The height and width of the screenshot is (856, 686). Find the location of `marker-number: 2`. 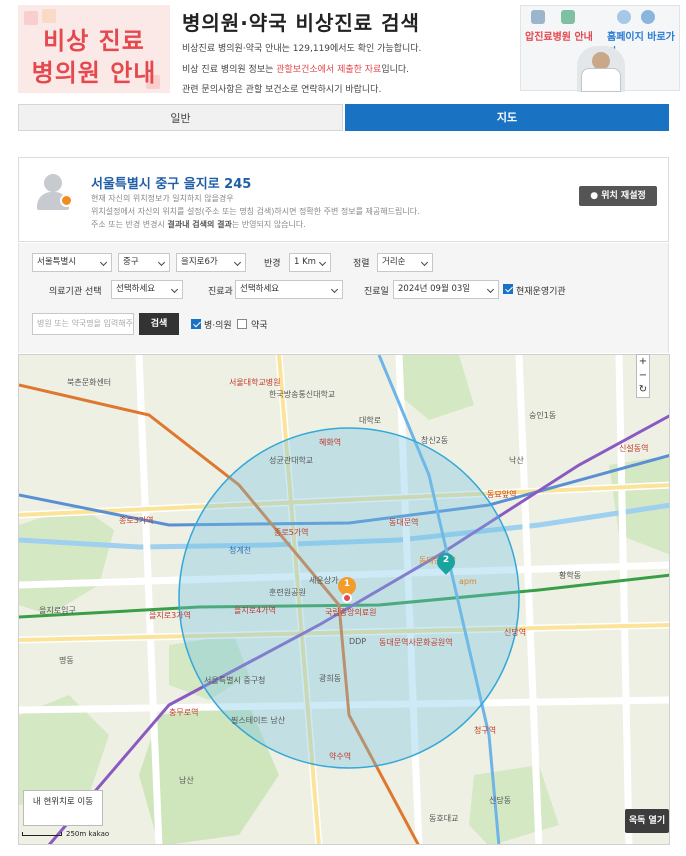

marker-number: 2 is located at coordinates (446, 560).